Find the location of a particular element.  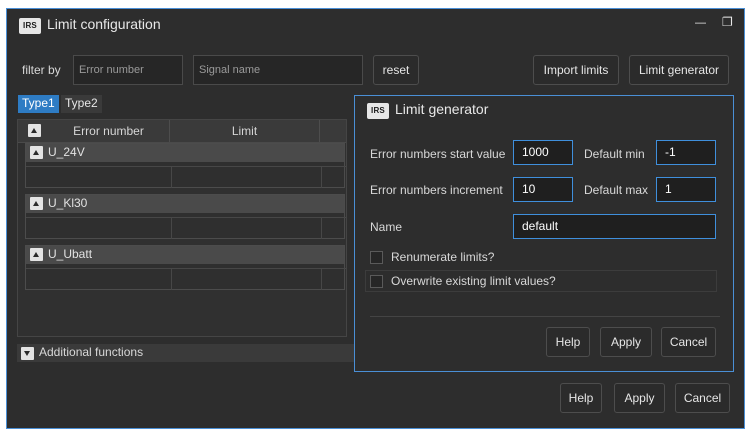

table-header: Error number Limit is located at coordinates (182, 131).